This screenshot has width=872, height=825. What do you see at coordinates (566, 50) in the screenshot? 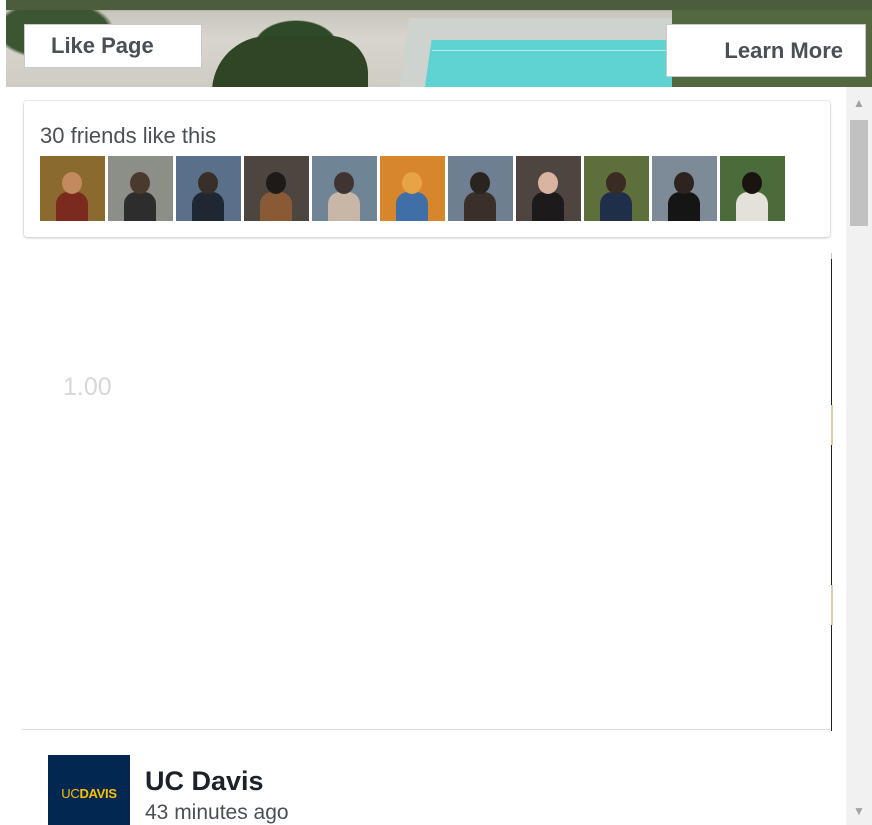
I see `cover-photo-pool-lane` at bounding box center [566, 50].